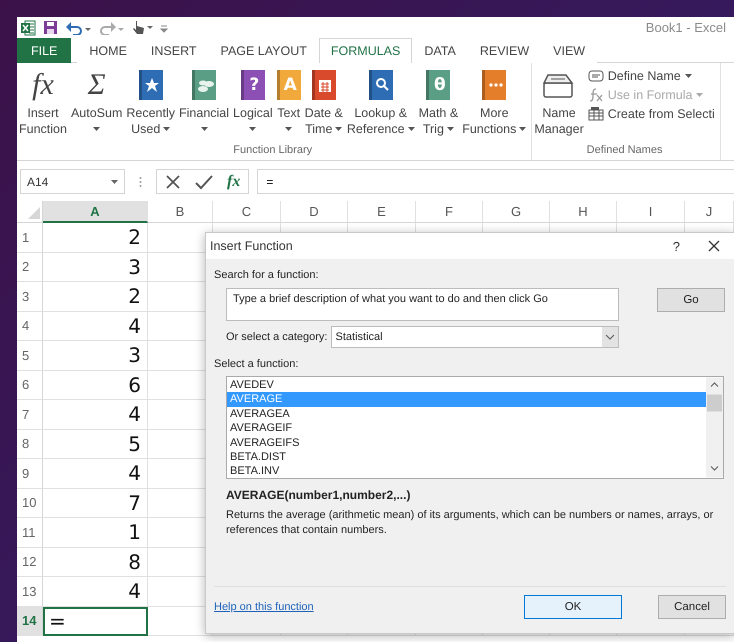  I want to click on ribbon-button: Σ AutoSum, so click(96, 102).